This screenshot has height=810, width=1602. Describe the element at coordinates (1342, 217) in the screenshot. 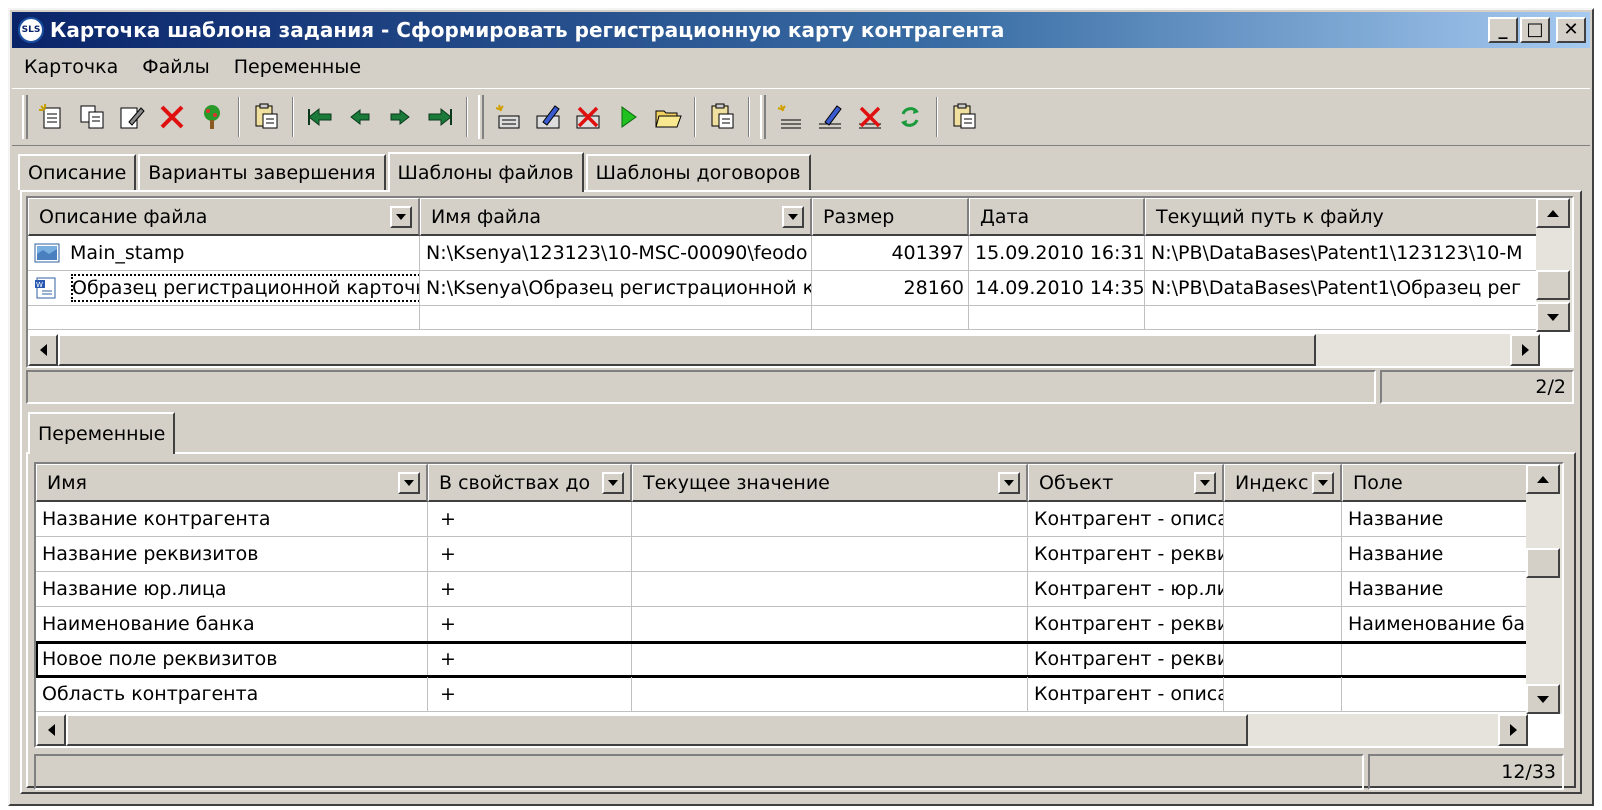

I see `column-current-path: Текущий путь к файлу` at that location.